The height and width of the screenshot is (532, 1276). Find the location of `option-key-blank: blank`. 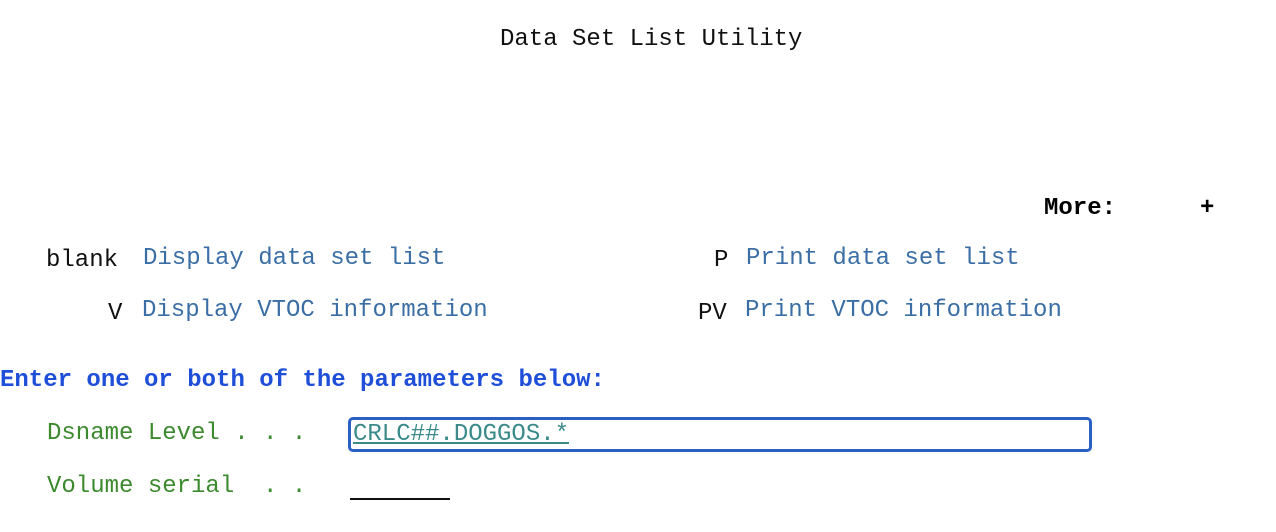

option-key-blank: blank is located at coordinates (82, 260).